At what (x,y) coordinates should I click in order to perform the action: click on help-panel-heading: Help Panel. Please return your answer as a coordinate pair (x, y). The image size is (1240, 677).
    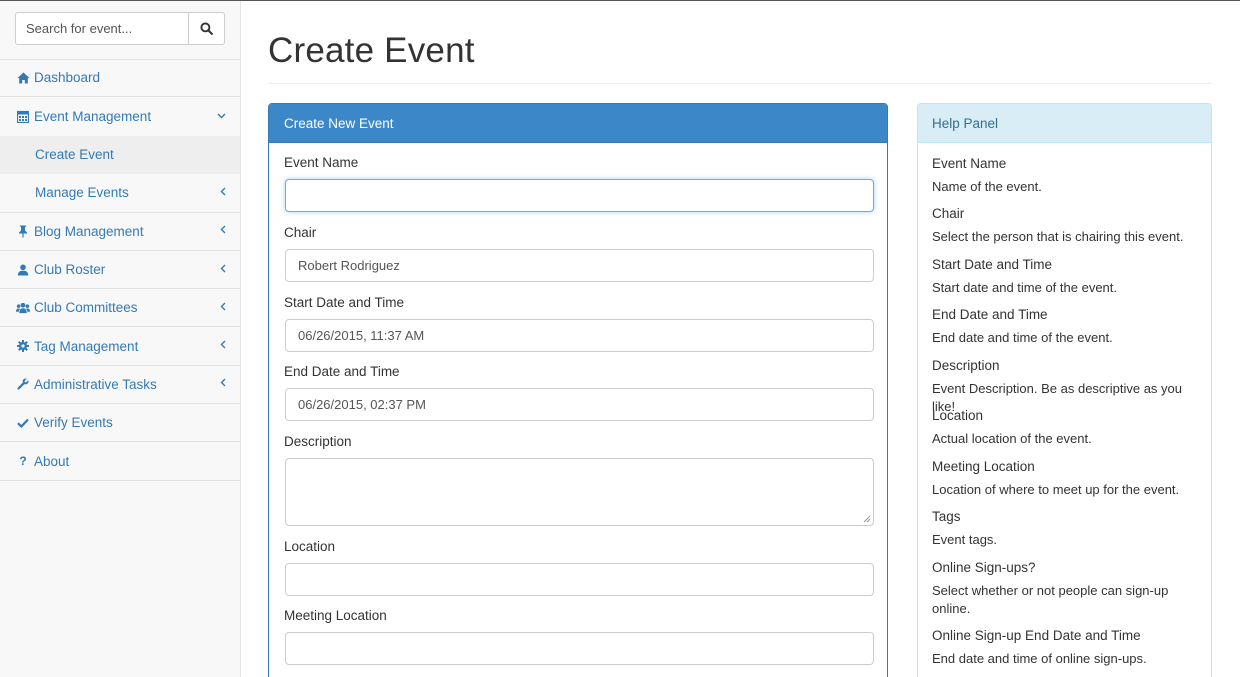
    Looking at the image, I should click on (1064, 123).